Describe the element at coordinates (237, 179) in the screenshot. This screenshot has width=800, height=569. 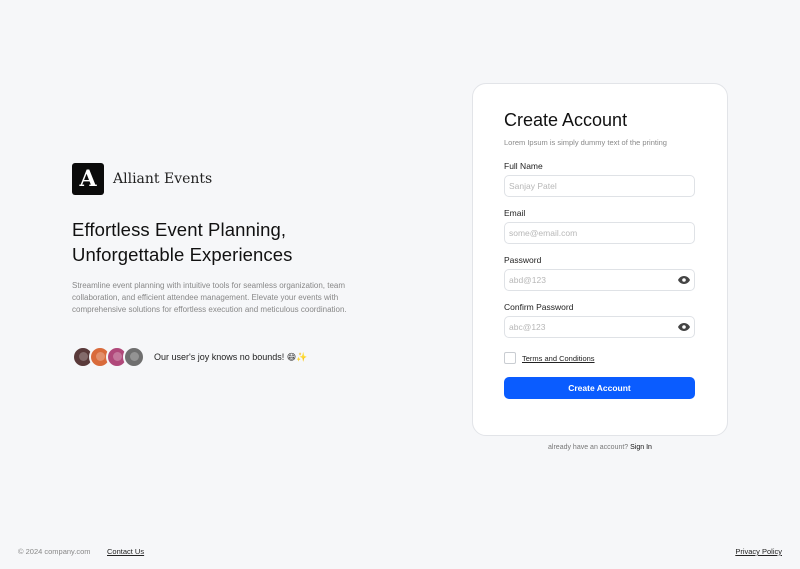
I see `brand: A Alliant Events` at that location.